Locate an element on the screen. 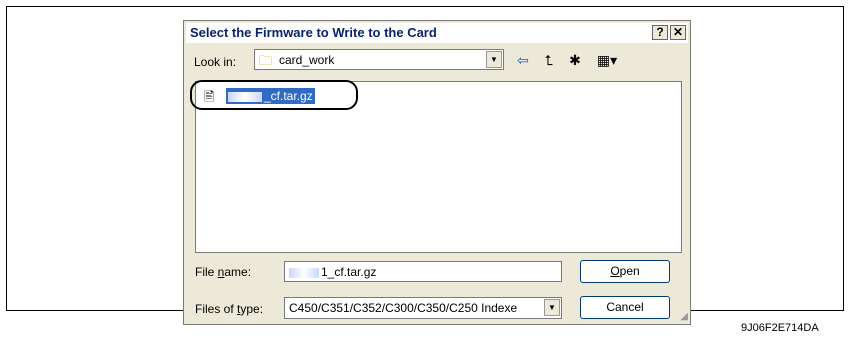  file-type-value: C450/C351/C352/C300/C350/C250 Indexe is located at coordinates (403, 308).